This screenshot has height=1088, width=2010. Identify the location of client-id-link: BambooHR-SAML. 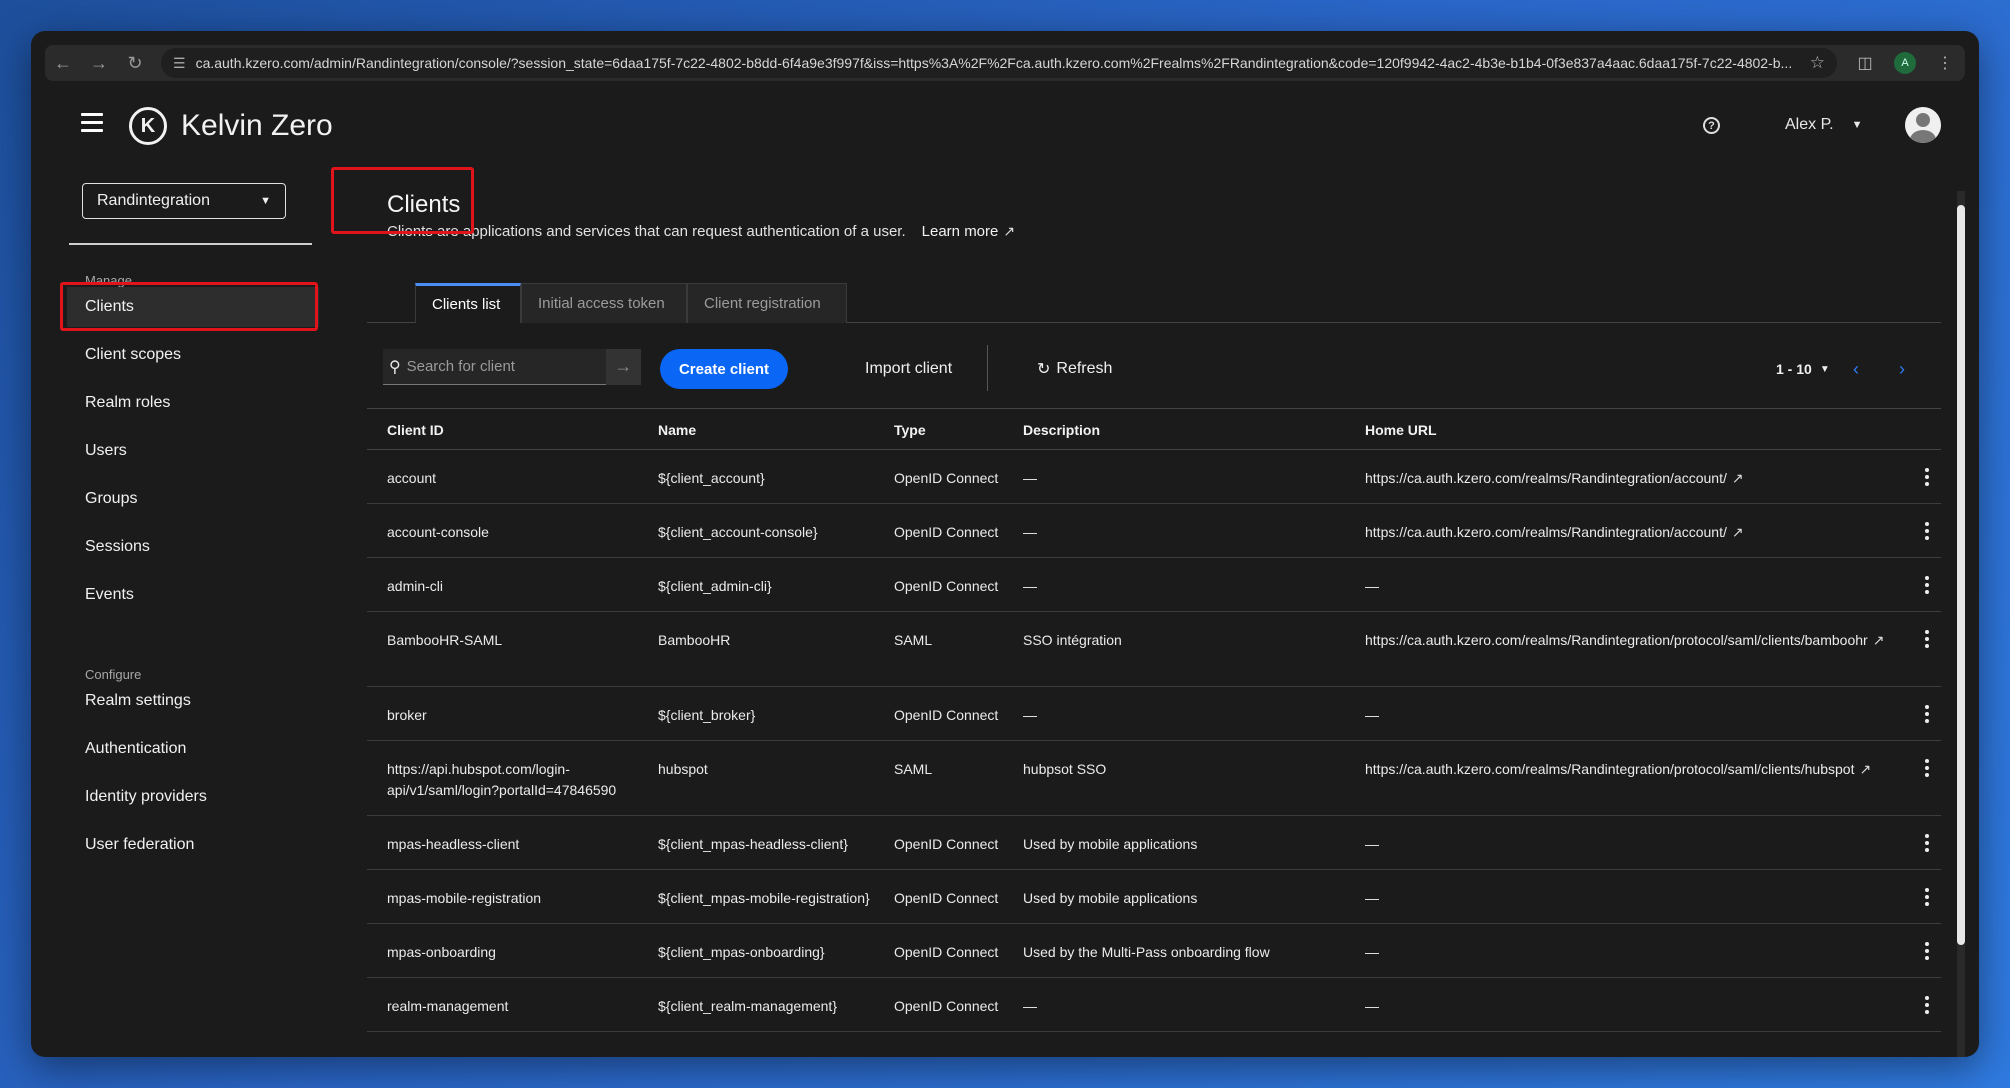
(512, 640).